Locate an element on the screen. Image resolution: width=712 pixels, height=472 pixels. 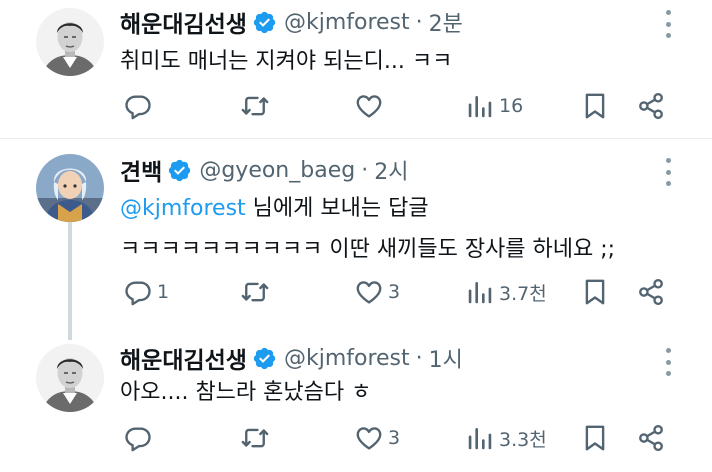
action-bar: 16 is located at coordinates (356, 106).